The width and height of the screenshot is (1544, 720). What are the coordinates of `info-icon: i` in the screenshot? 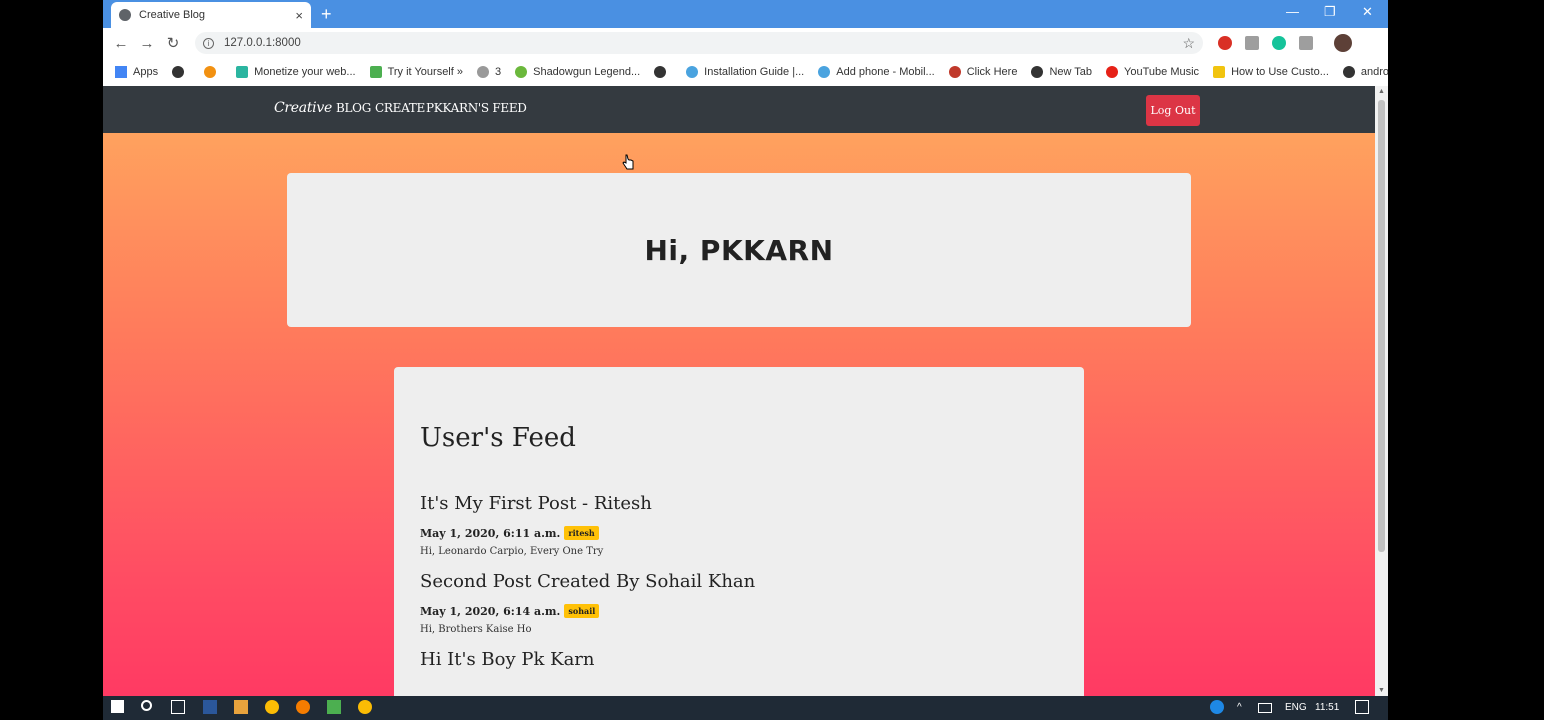 It's located at (208, 43).